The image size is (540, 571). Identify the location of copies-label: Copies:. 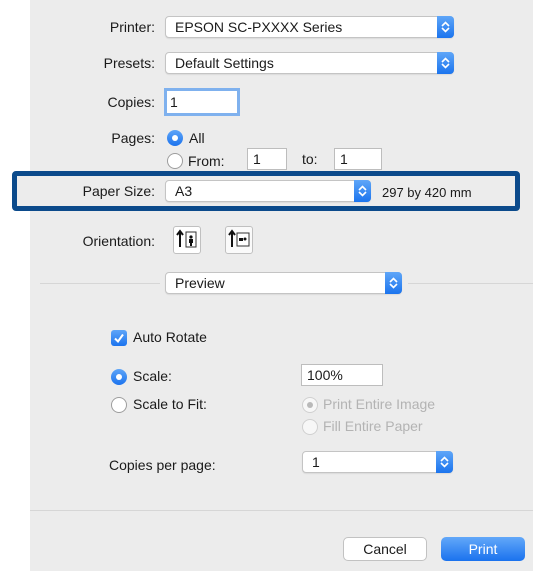
(131, 102).